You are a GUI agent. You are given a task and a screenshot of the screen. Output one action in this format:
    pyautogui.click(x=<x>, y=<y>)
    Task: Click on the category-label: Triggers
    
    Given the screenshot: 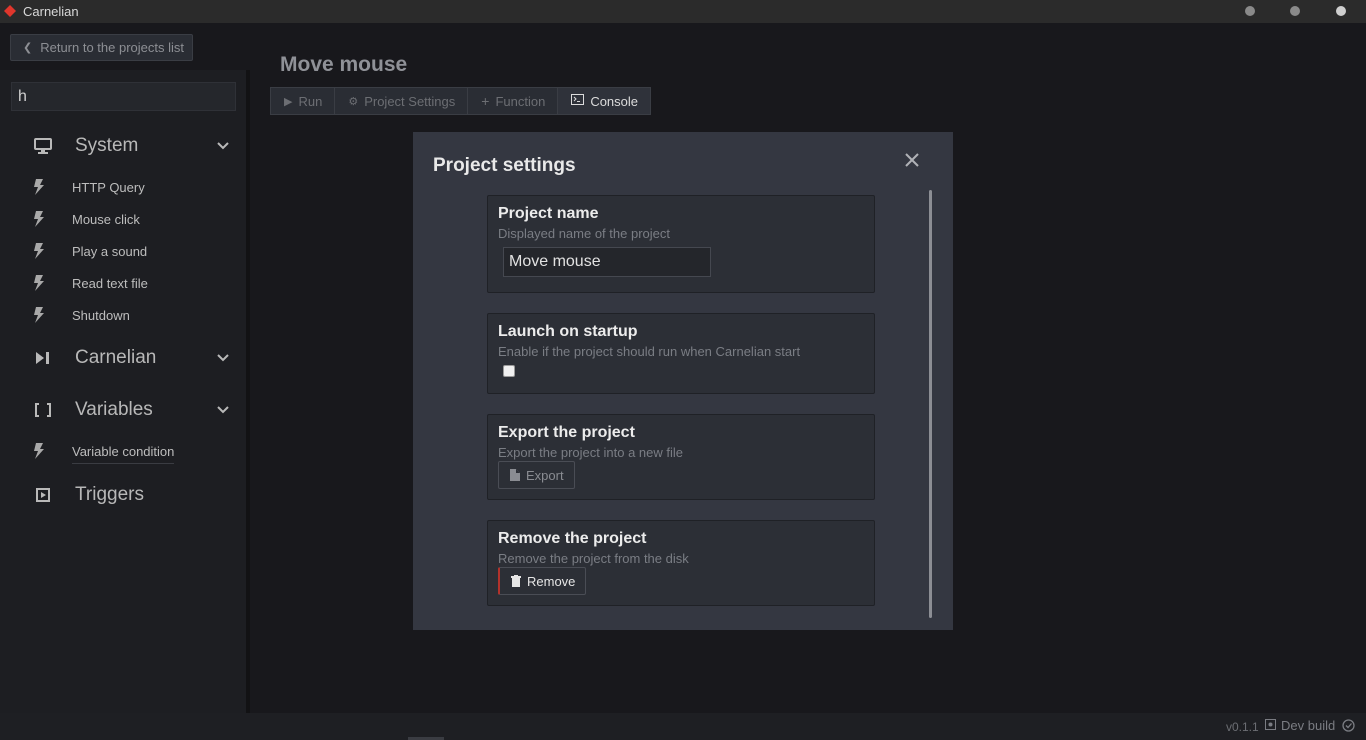 What is the action you would take?
    pyautogui.click(x=109, y=494)
    